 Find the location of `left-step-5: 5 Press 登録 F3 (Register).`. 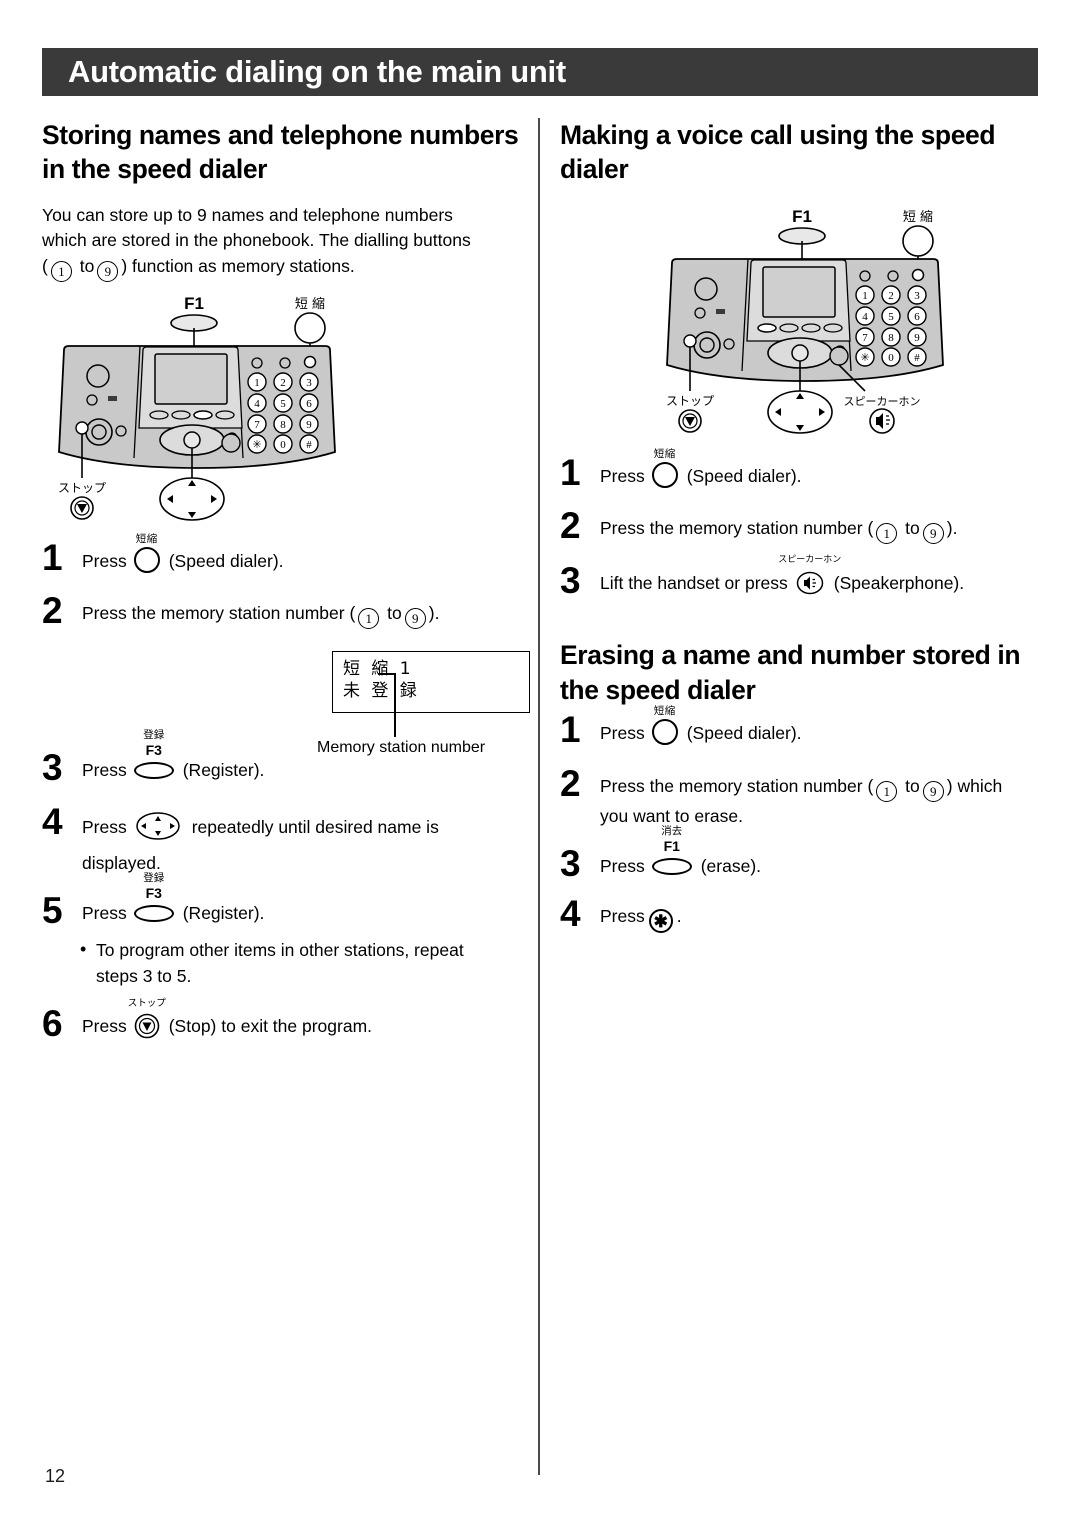

left-step-5: 5 Press 登録 F3 (Register). is located at coordinates (282, 901).